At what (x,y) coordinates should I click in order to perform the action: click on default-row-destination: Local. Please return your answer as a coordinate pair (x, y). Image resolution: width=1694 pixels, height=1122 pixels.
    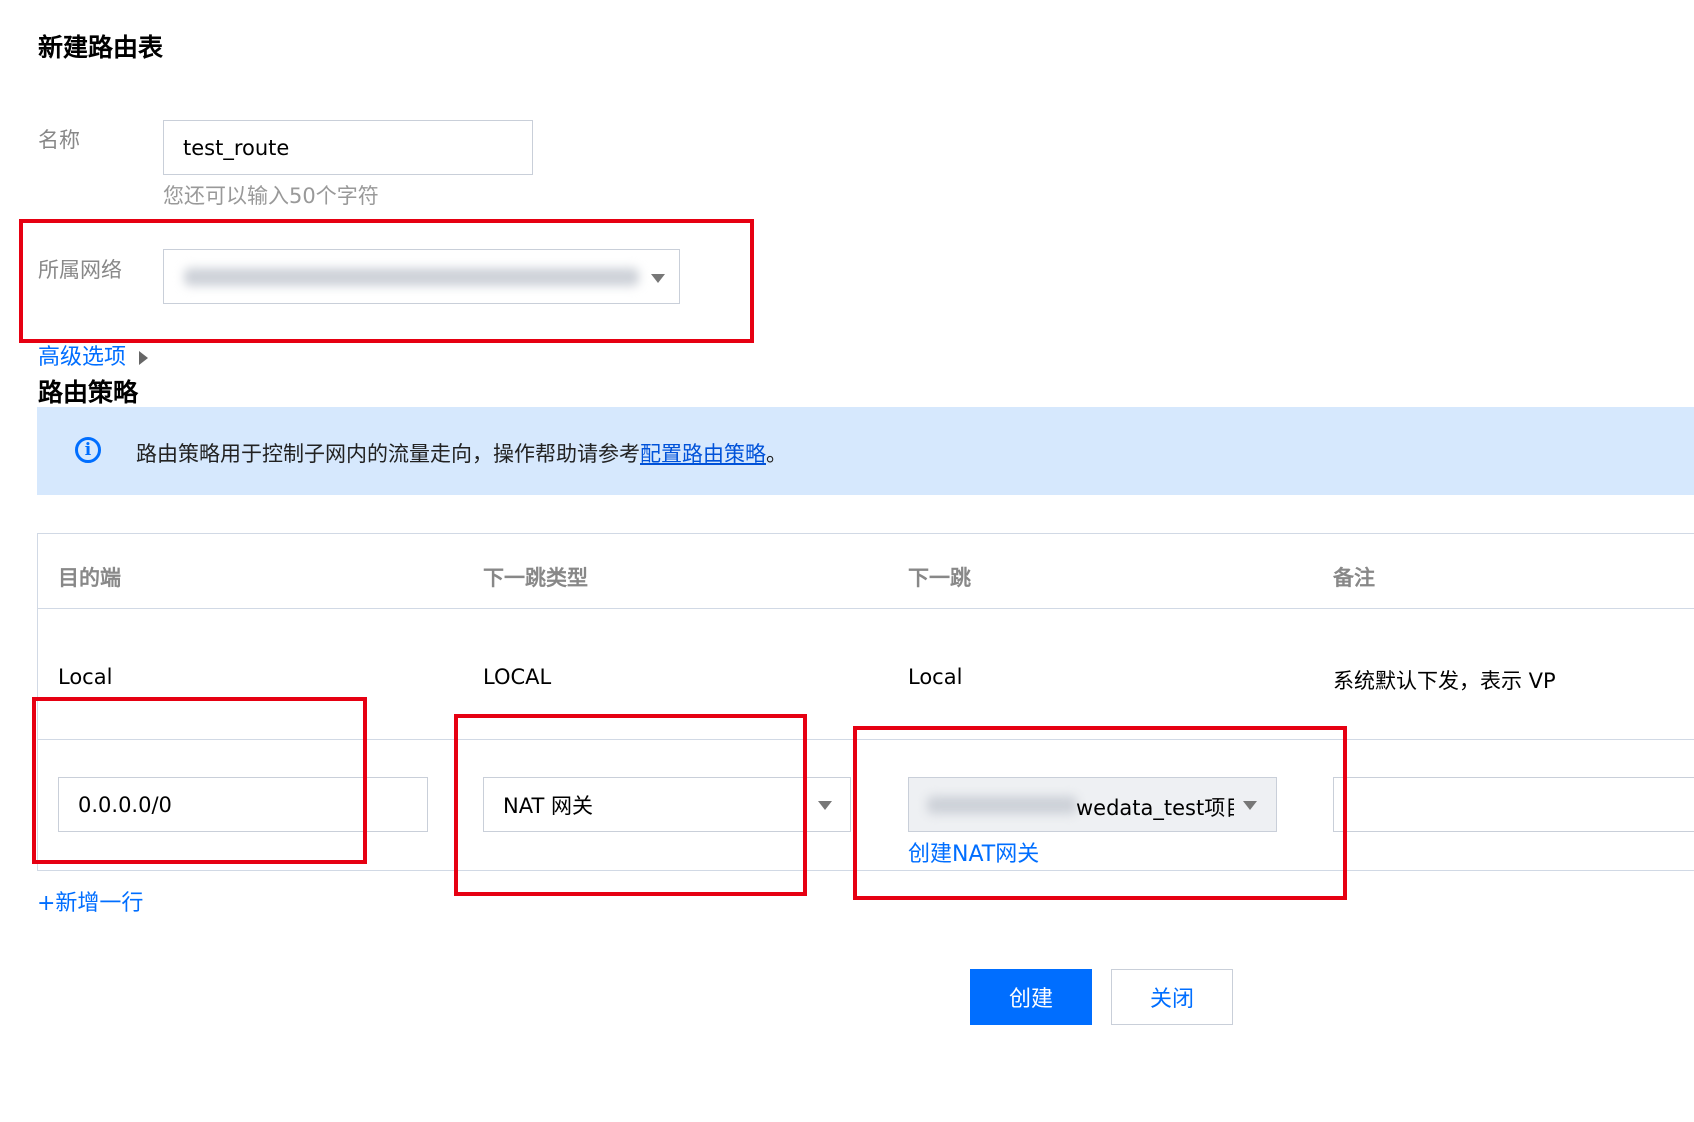
    Looking at the image, I should click on (85, 677).